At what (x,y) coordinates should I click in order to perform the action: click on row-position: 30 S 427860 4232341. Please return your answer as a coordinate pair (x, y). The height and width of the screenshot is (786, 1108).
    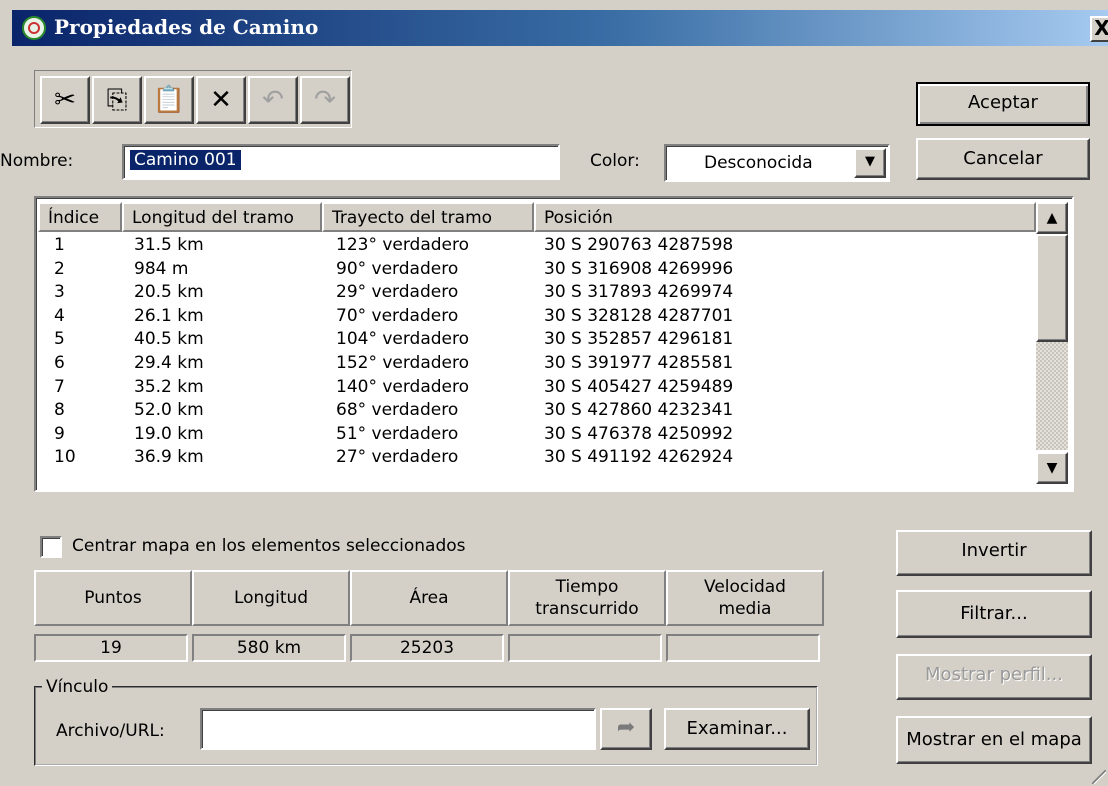
    Looking at the image, I should click on (639, 410).